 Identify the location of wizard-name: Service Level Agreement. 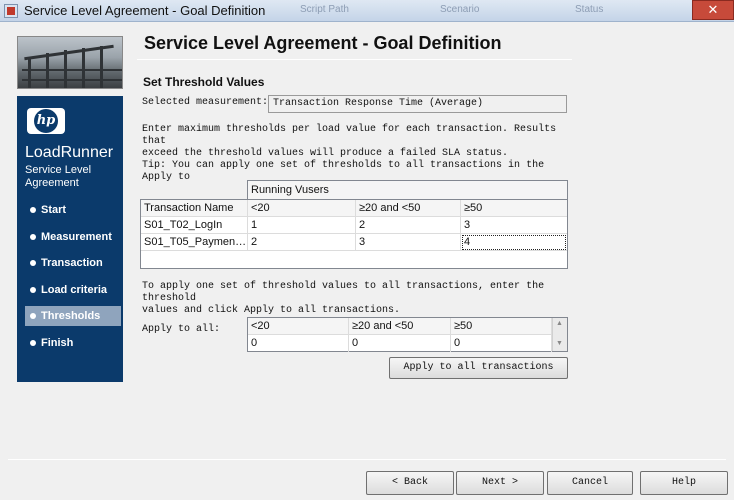
(58, 176).